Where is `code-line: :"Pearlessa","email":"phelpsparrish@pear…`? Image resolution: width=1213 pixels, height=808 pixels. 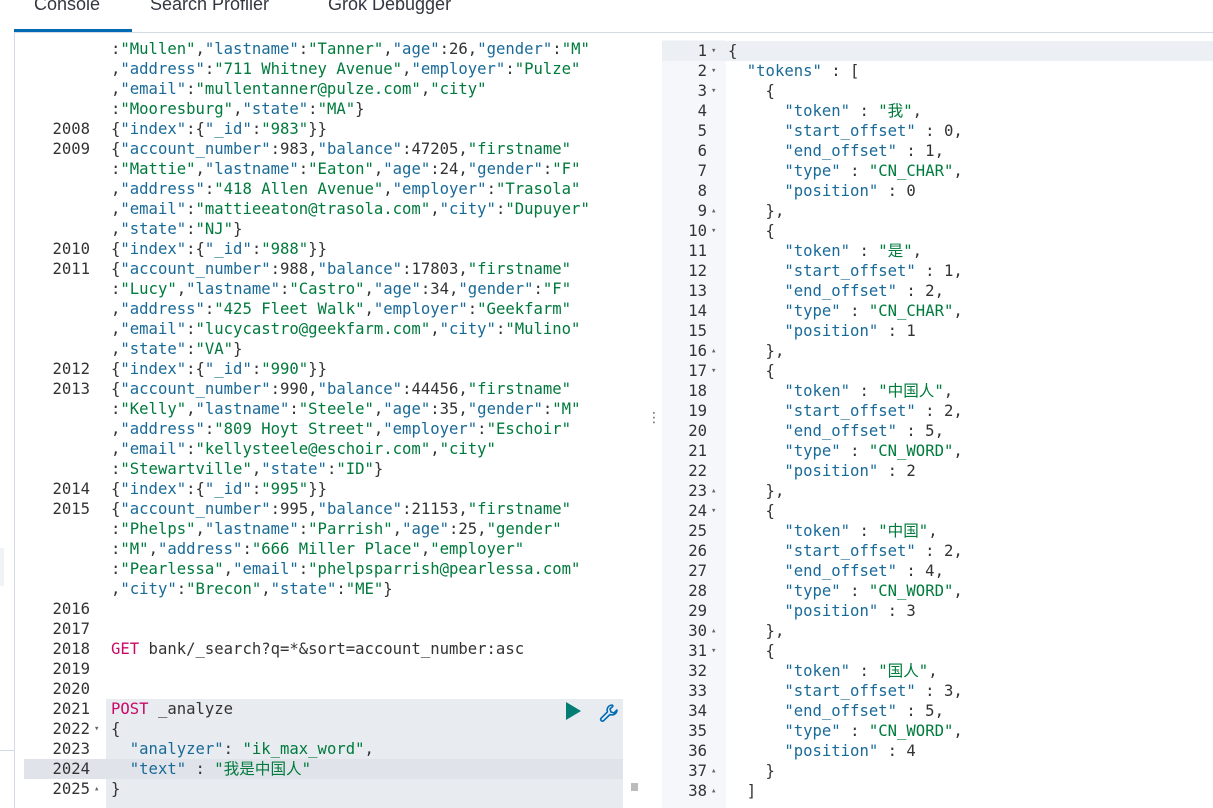 code-line: :"Pearlessa","email":"phelpsparrish@pear… is located at coordinates (345, 569).